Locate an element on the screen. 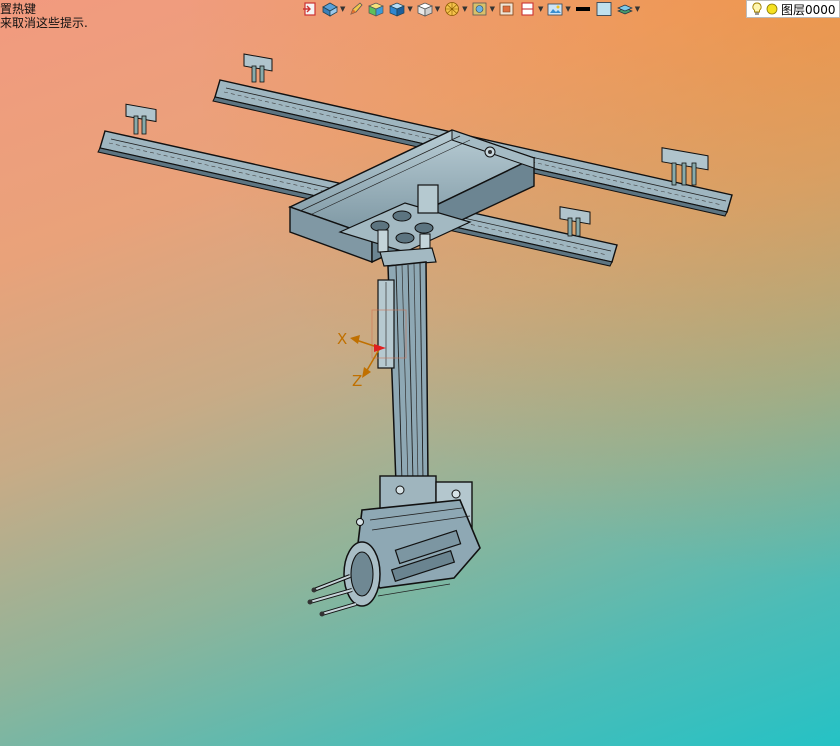  edit-appearance-button: ▼ is located at coordinates (483, 8).